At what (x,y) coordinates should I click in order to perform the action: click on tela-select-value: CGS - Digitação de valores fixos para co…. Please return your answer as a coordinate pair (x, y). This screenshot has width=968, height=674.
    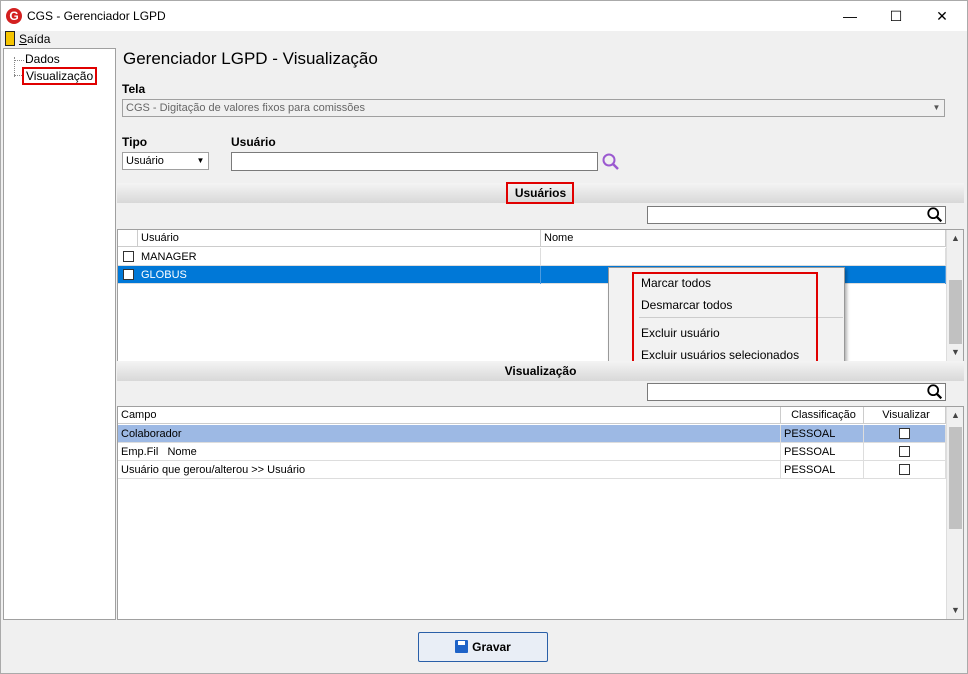
    Looking at the image, I should click on (246, 108).